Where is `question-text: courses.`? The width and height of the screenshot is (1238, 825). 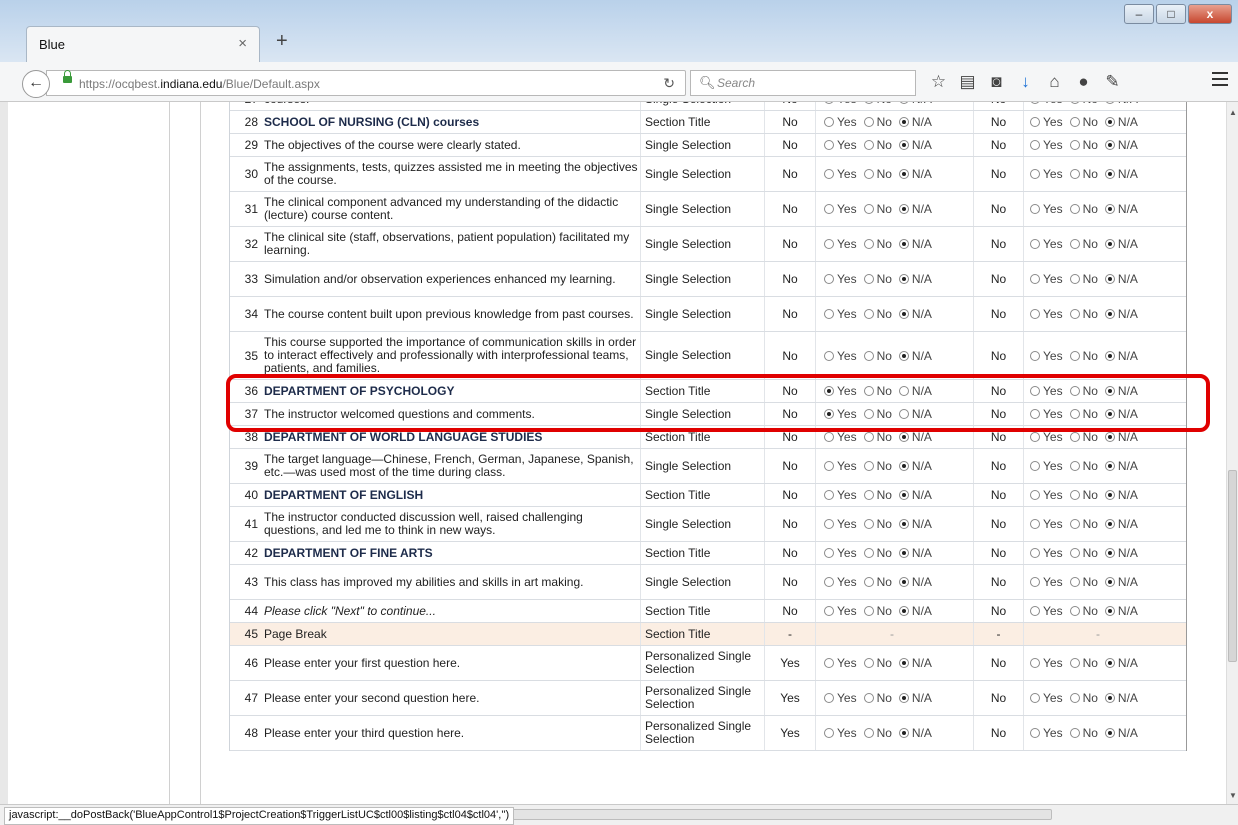
question-text: courses. is located at coordinates (452, 105).